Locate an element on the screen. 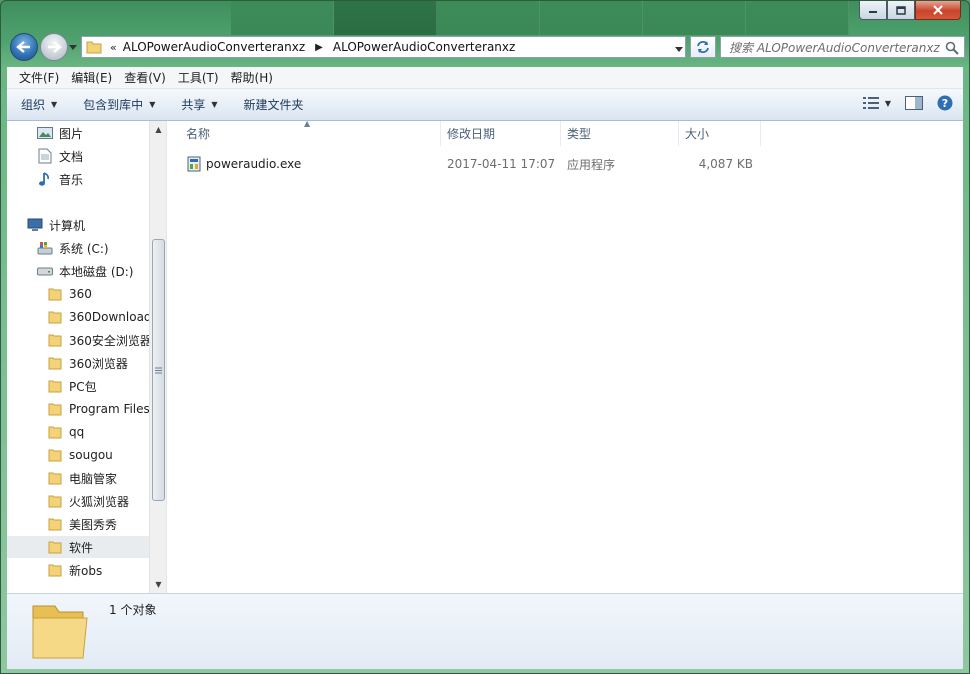 Image resolution: width=970 pixels, height=674 pixels. nav-folder-item: 360Download is located at coordinates (78, 317).